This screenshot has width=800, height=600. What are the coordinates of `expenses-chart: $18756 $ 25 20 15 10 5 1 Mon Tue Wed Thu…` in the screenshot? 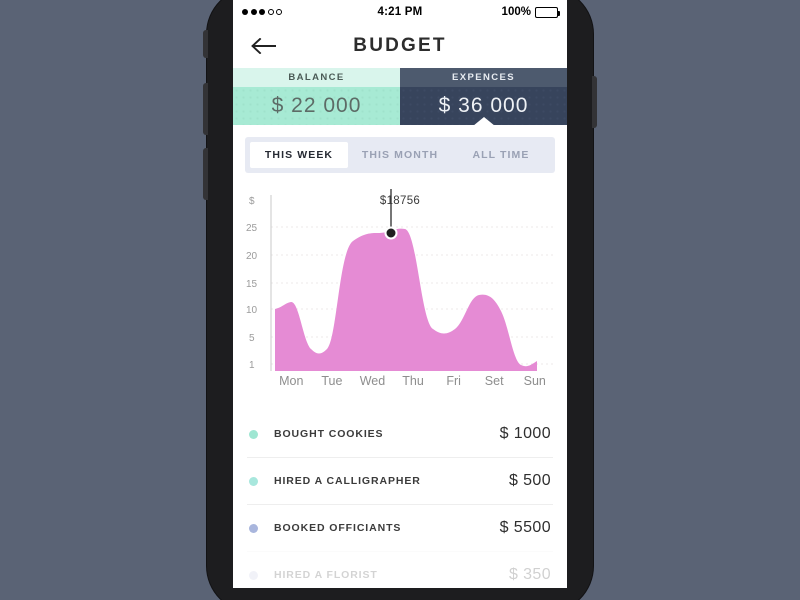 It's located at (400, 295).